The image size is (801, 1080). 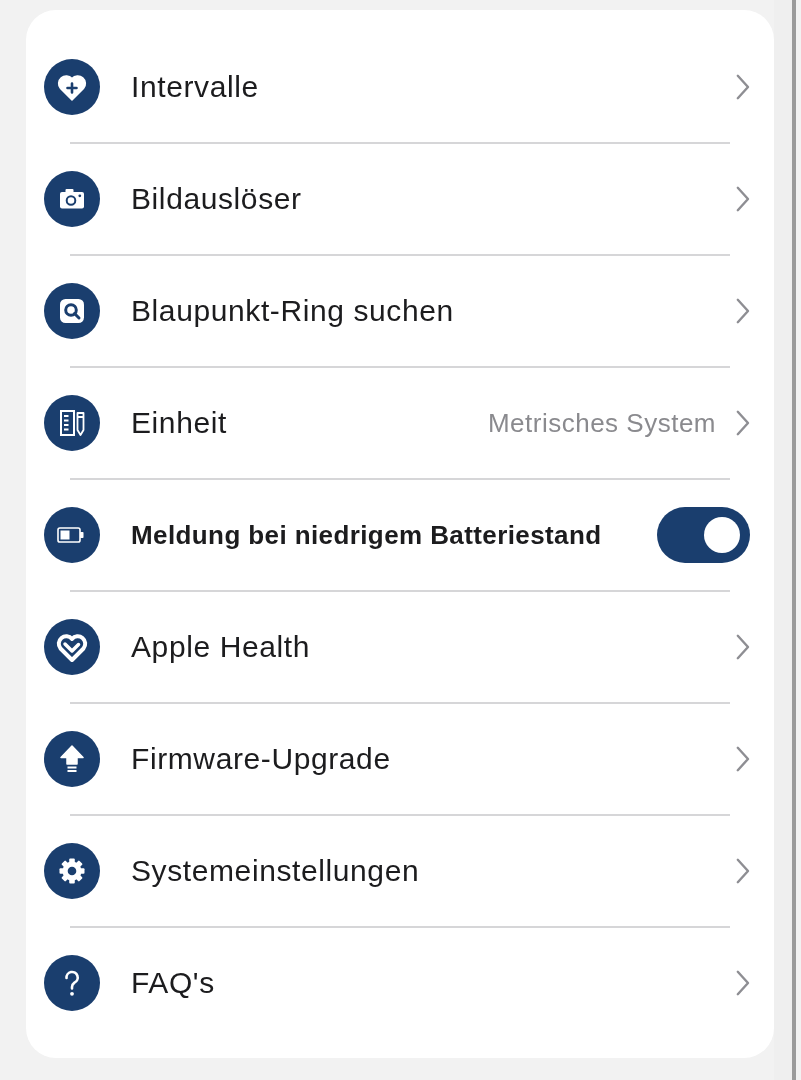 I want to click on settings-item-label: Bildauslöser, so click(x=433, y=199).